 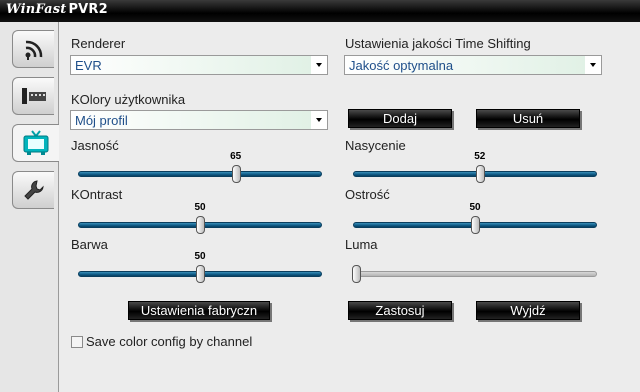 I want to click on factory-defaults-button: Ustawienia fabryczn, so click(x=199, y=310).